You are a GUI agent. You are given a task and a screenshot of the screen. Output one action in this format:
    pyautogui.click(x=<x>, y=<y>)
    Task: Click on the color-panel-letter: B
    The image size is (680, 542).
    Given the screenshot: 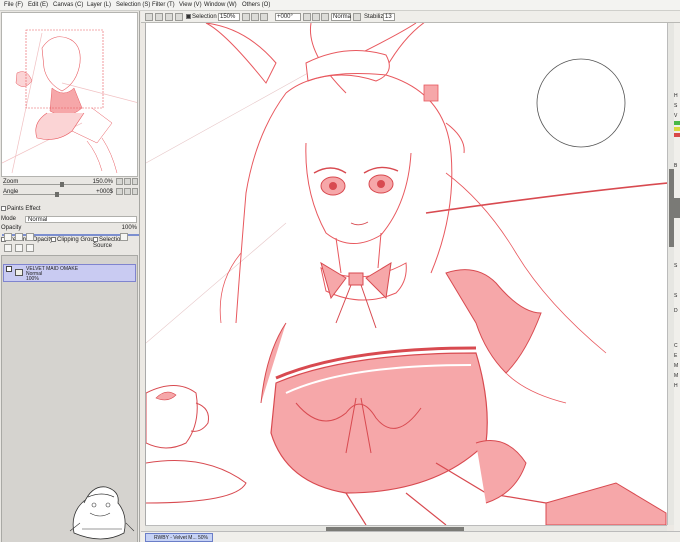 What is the action you would take?
    pyautogui.click(x=676, y=166)
    